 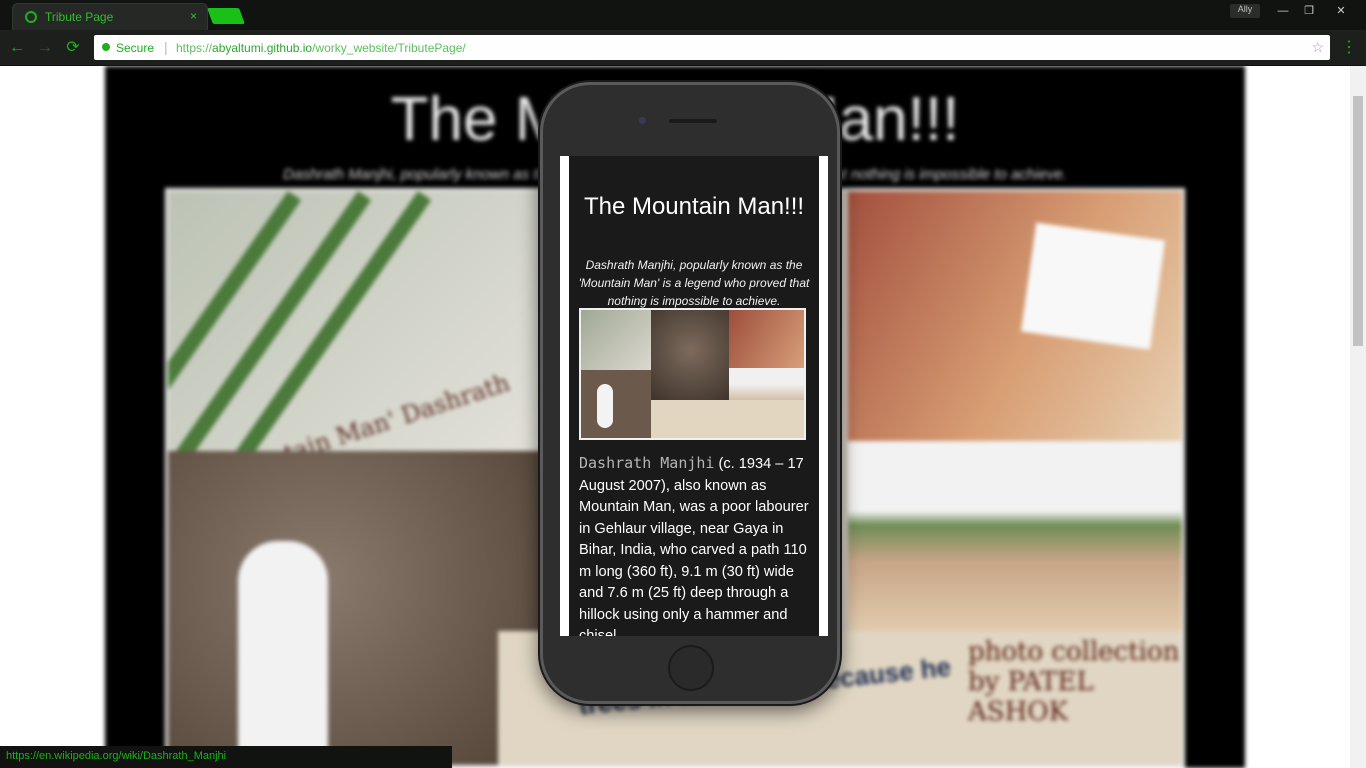 What do you see at coordinates (1309, 11) in the screenshot?
I see `maximize-button: ❐` at bounding box center [1309, 11].